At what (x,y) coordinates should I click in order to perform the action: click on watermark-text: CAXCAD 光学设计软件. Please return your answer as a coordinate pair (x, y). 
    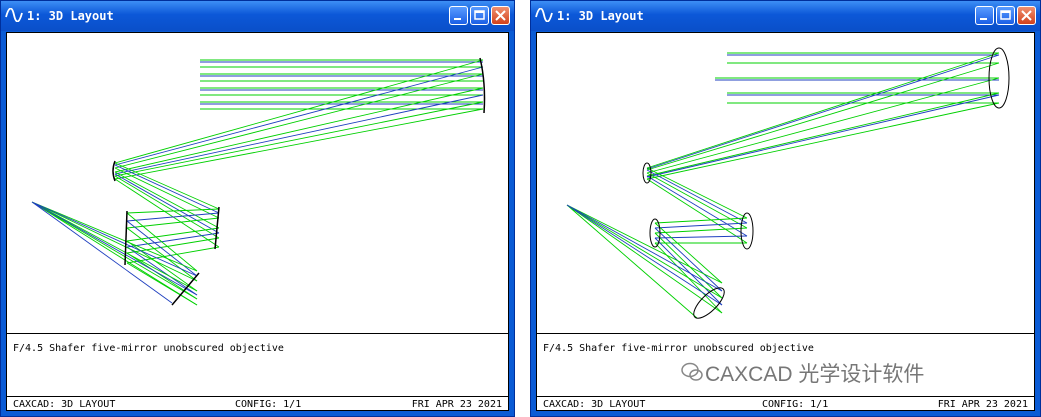
    Looking at the image, I should click on (815, 374).